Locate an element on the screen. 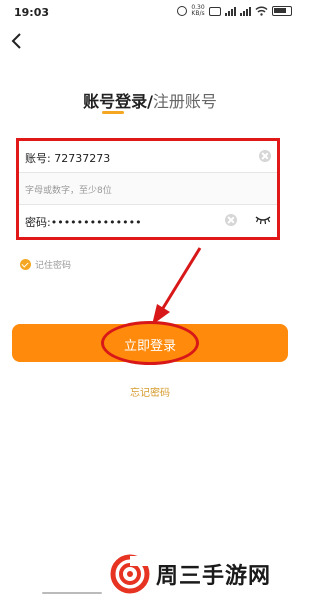 The width and height of the screenshot is (320, 600). remember-password: 记住密码 is located at coordinates (45, 264).